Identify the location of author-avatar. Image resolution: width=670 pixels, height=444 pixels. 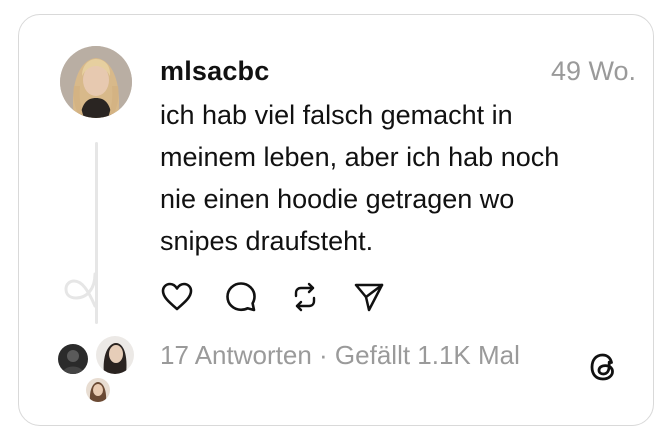
(96, 82).